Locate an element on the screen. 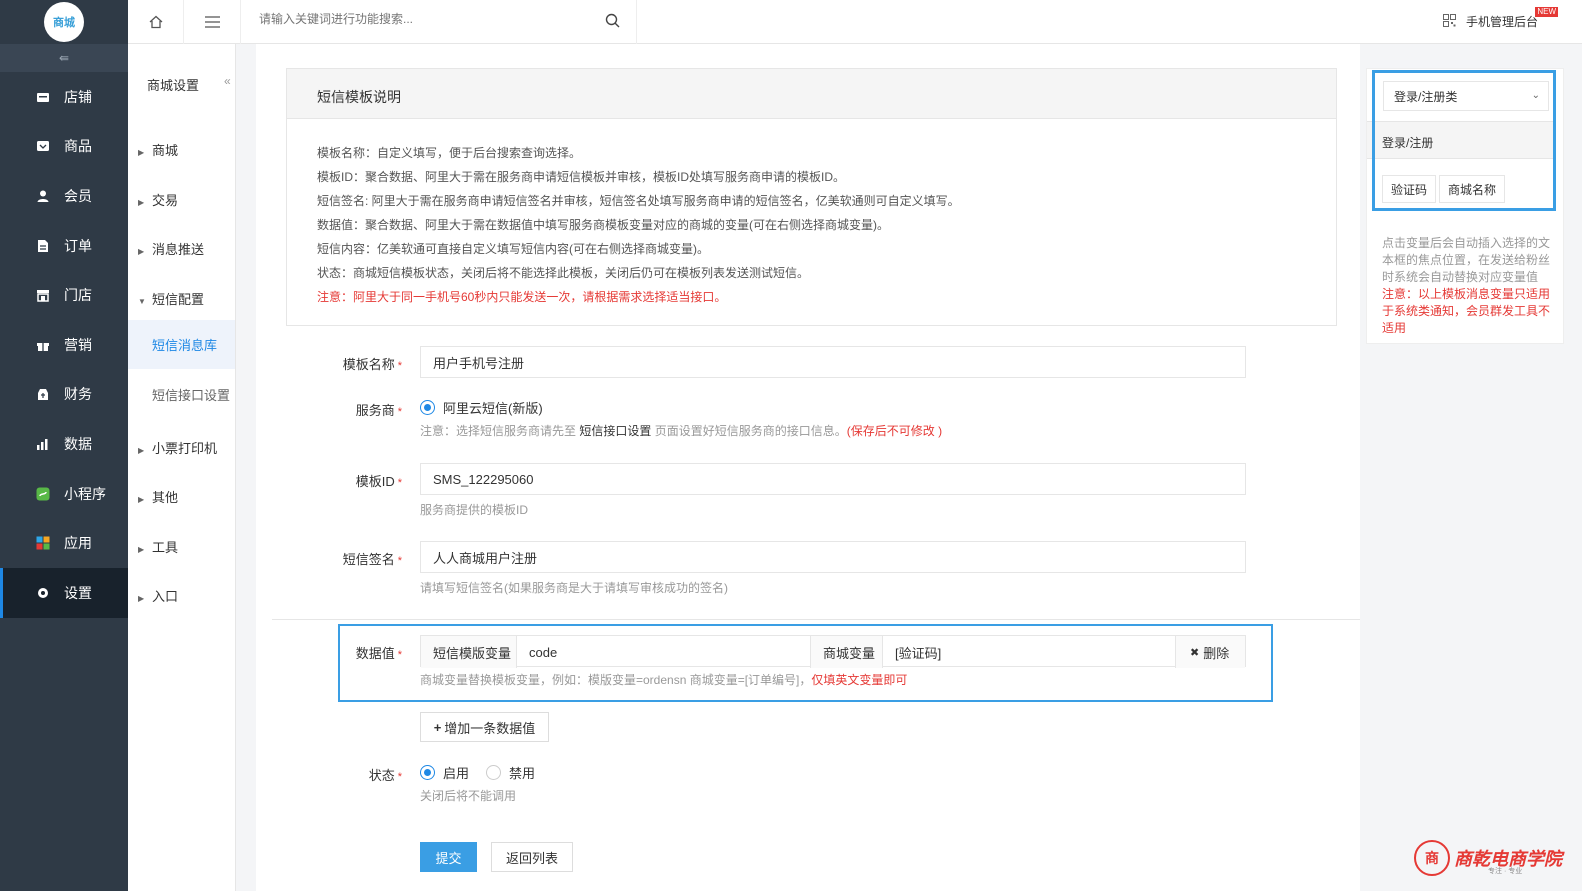 The width and height of the screenshot is (1582, 891). submenu-group: ▶ 入口 is located at coordinates (158, 595).